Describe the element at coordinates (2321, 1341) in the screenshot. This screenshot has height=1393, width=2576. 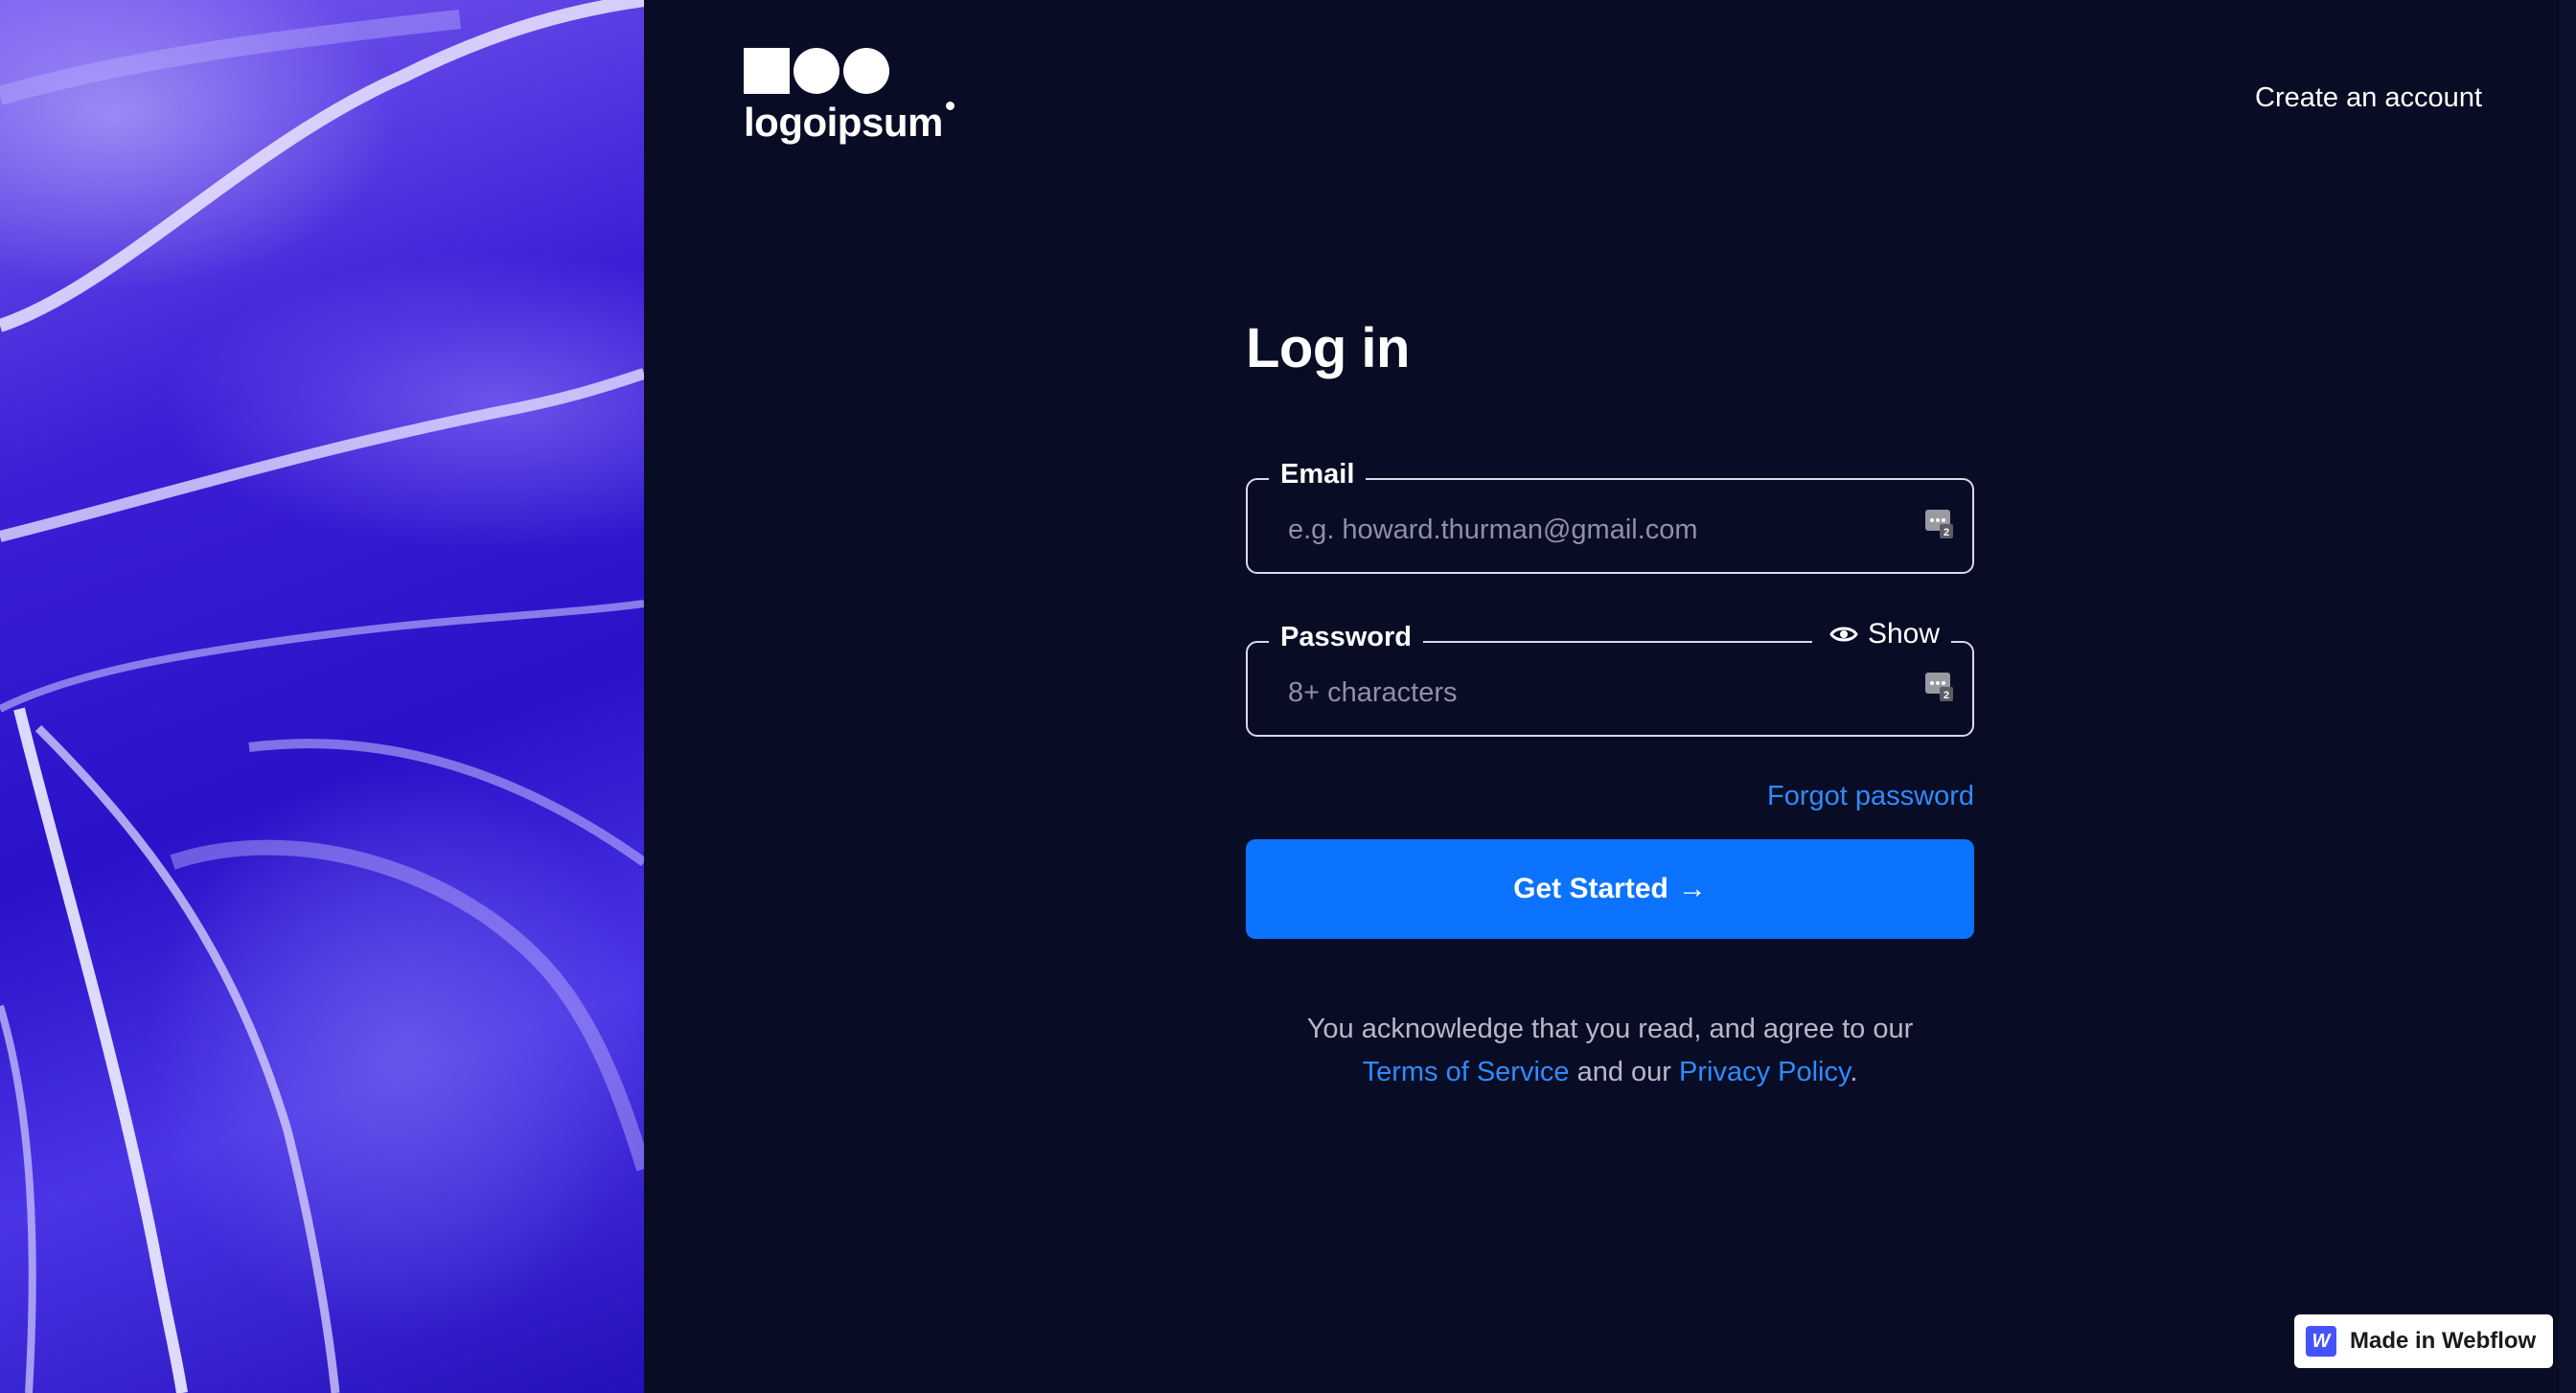
I see `webflow-icon: W` at that location.